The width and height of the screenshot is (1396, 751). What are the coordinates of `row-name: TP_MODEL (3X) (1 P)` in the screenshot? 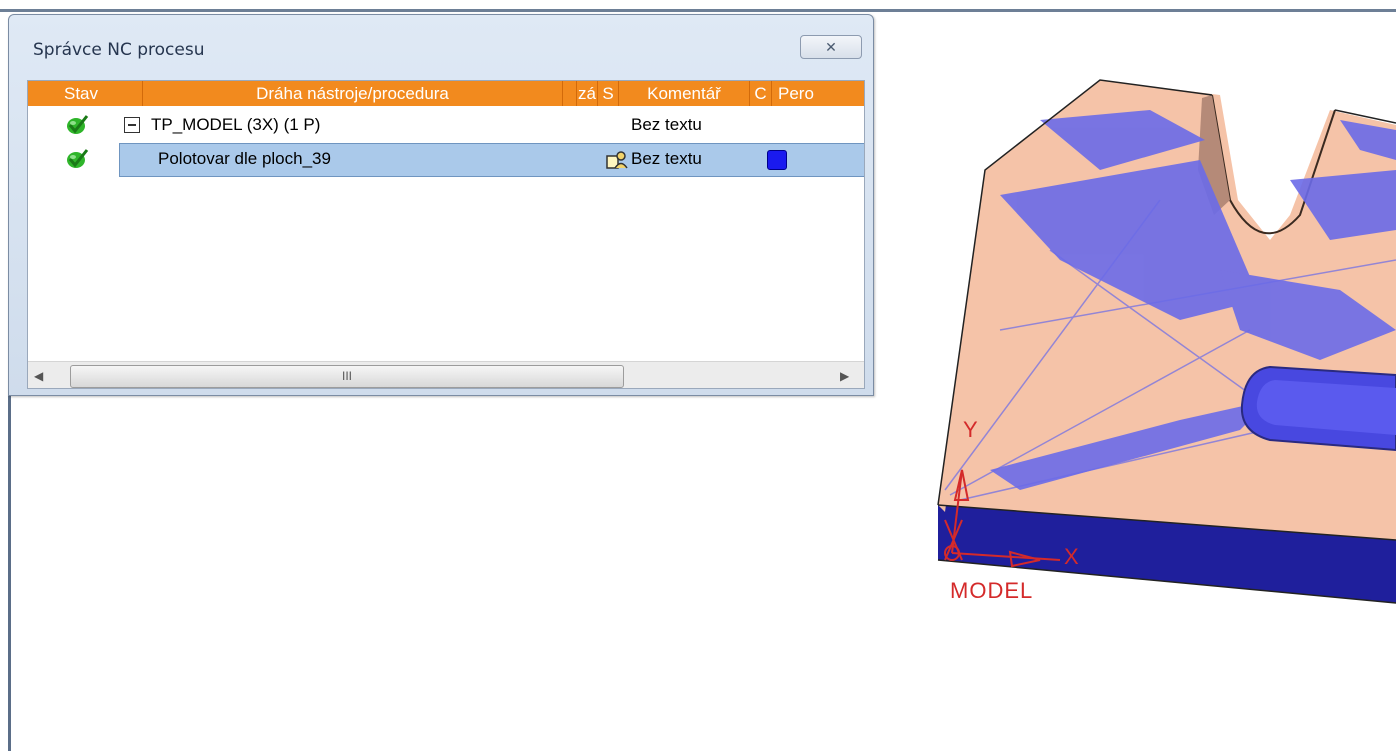 It's located at (236, 124).